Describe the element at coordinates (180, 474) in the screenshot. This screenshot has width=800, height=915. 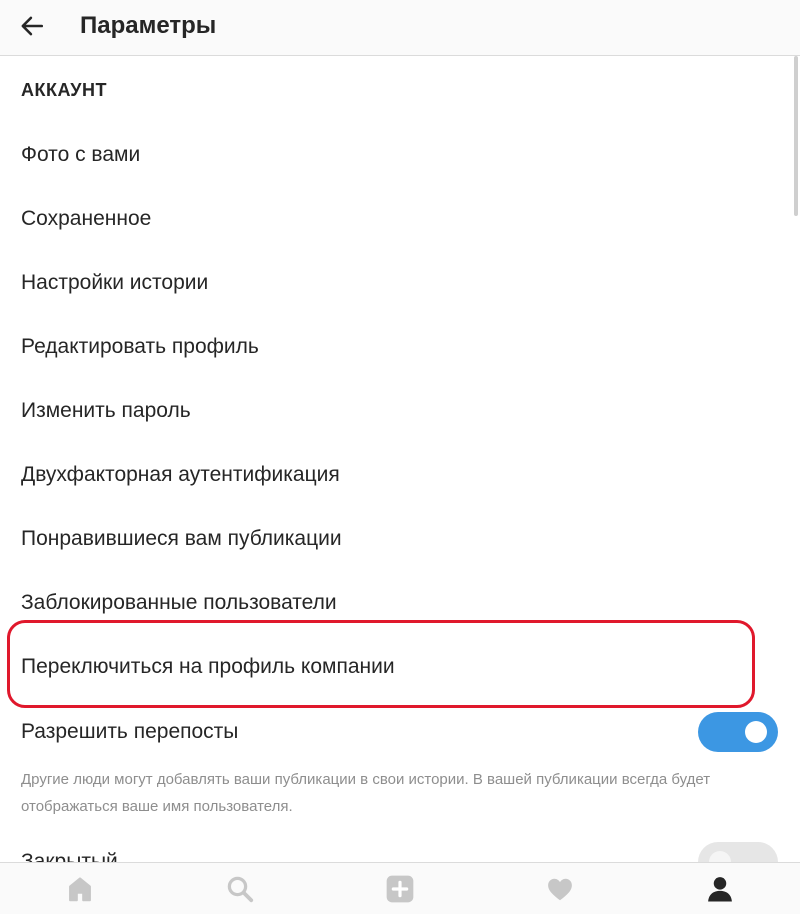
I see `menu-item-label: Двухфакторная аутентификация` at that location.